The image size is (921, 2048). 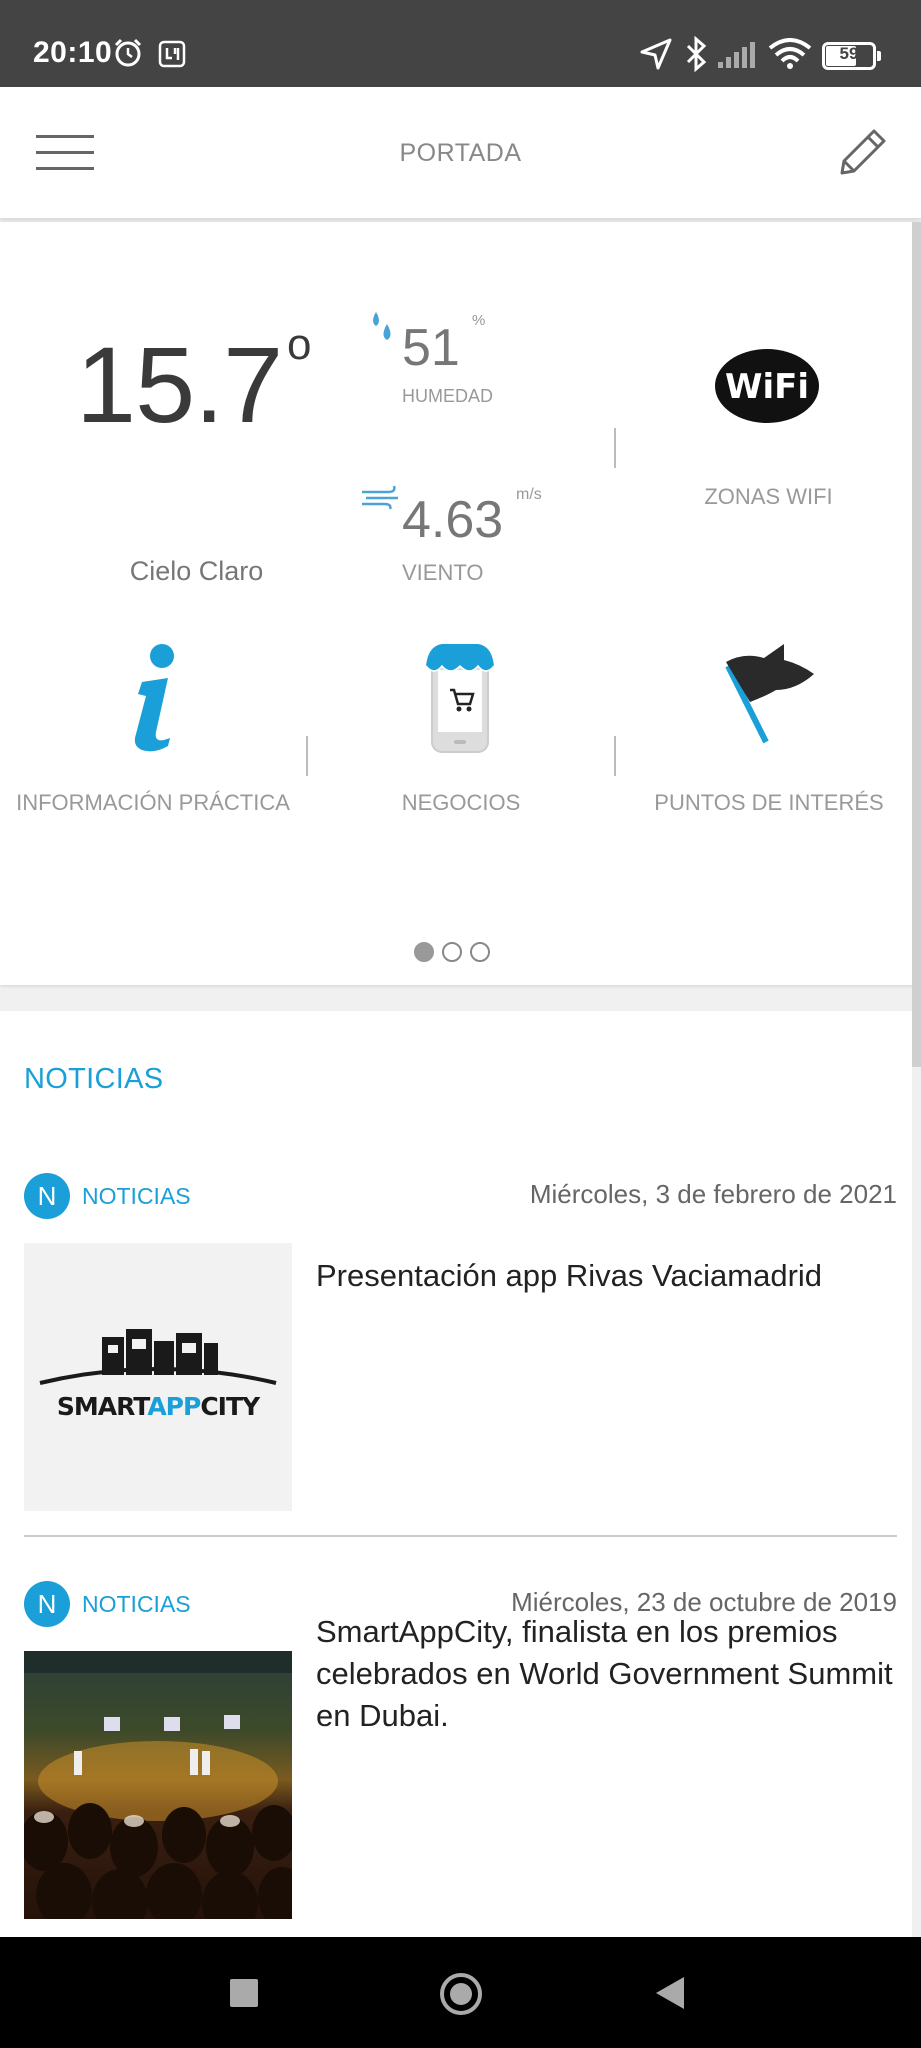 I want to click on logo-text-smart: SMART, so click(x=103, y=1406).